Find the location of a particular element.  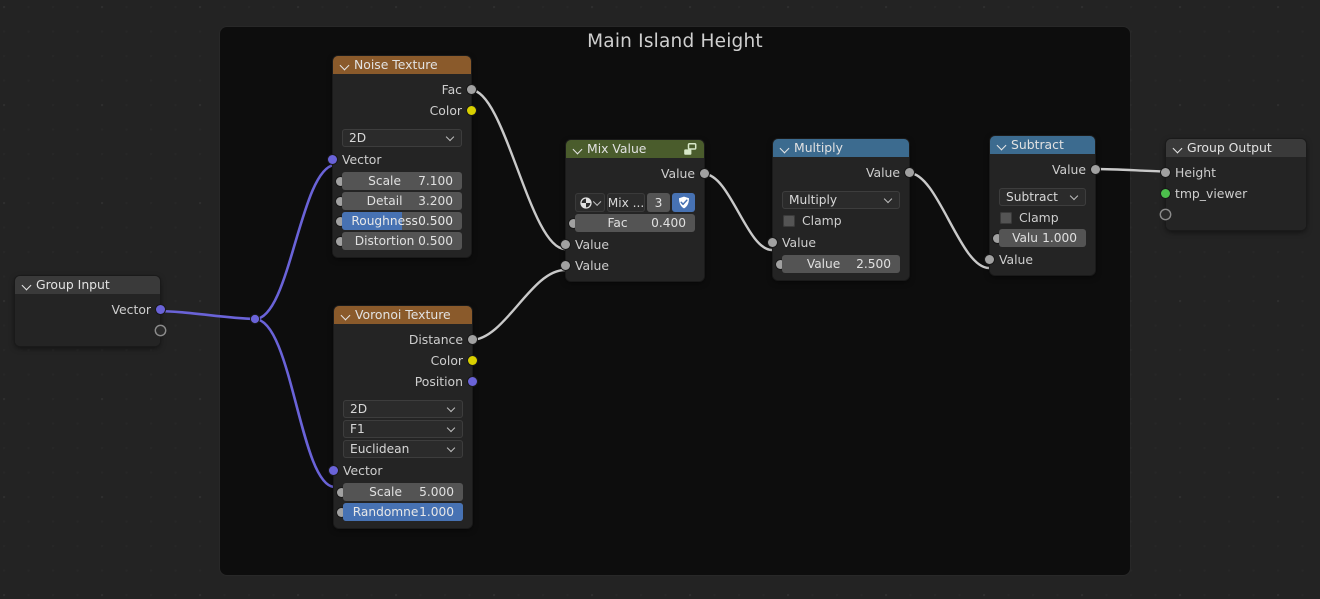

node-group-output: Group Output Height tmp_viewer is located at coordinates (1233, 184).